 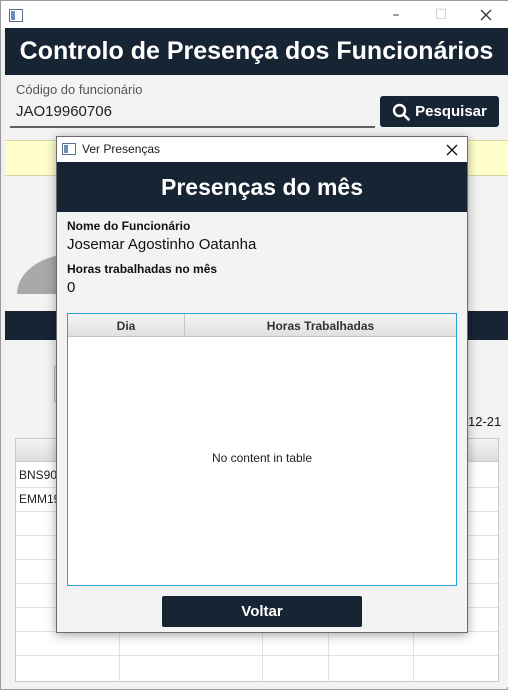 What do you see at coordinates (401, 112) in the screenshot?
I see `search-icon` at bounding box center [401, 112].